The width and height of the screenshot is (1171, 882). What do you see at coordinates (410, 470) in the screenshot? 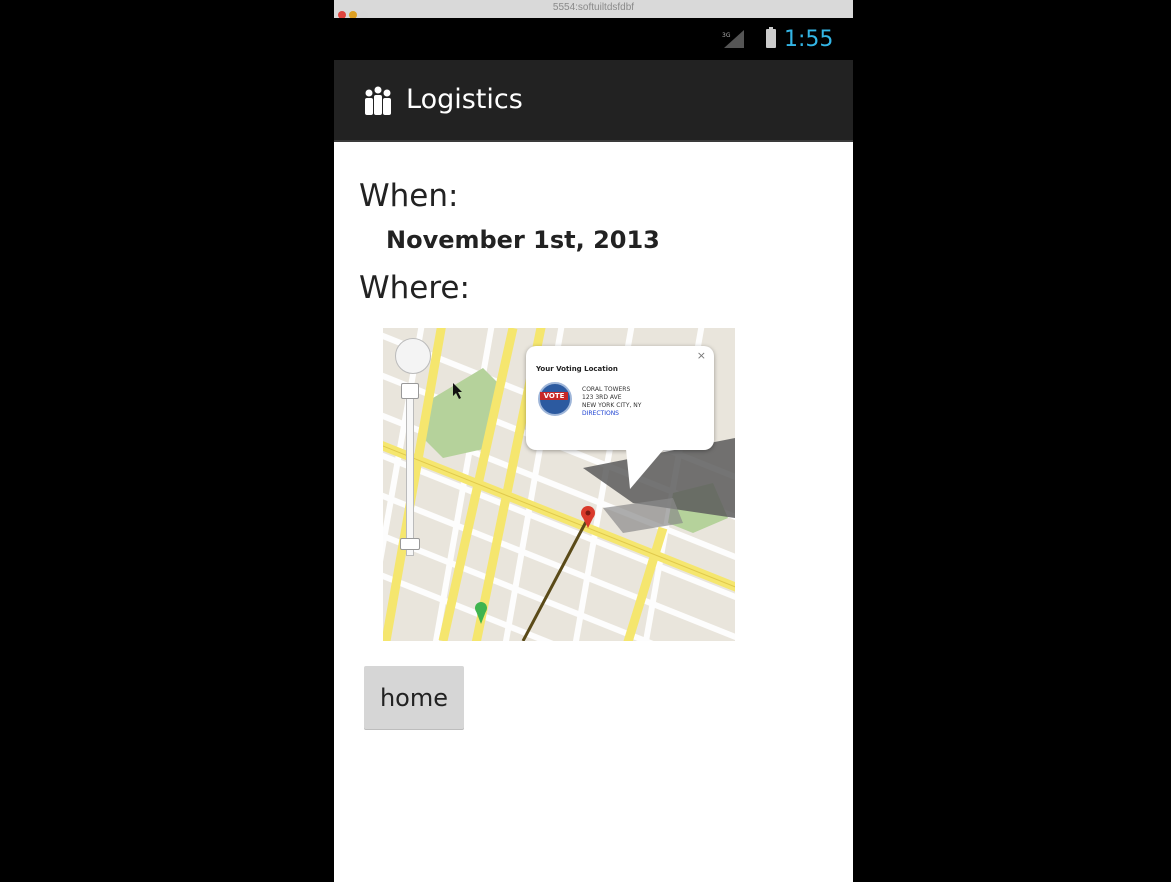
I see `zoom-slider-track` at bounding box center [410, 470].